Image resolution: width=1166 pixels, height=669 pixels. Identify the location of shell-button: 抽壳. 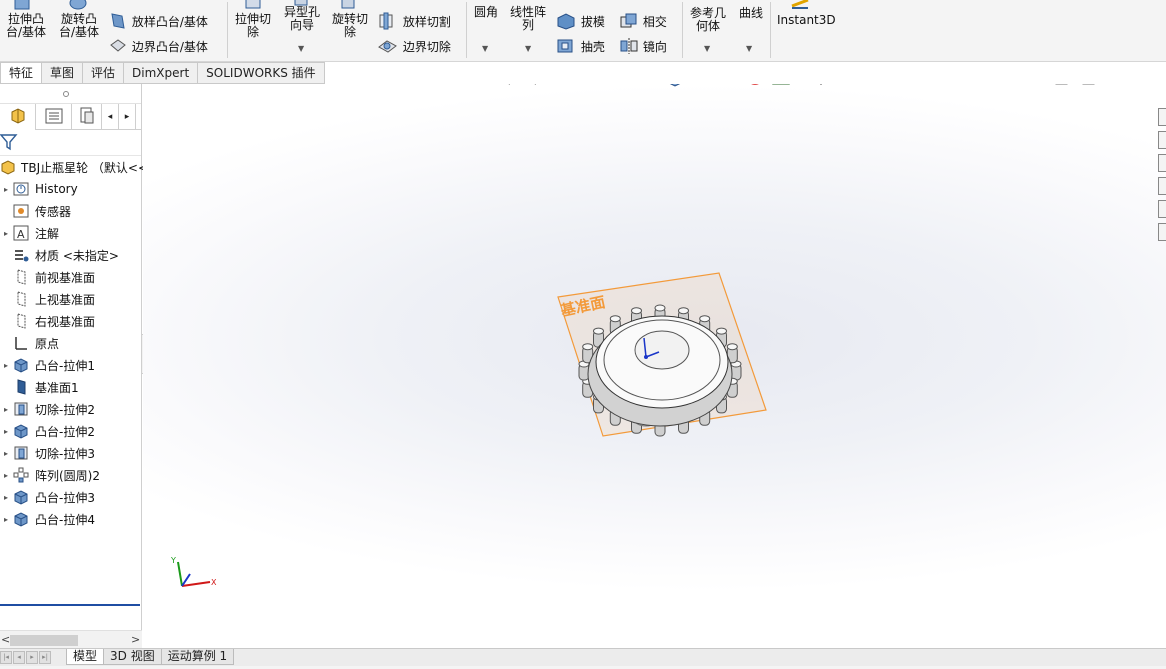
(580, 47).